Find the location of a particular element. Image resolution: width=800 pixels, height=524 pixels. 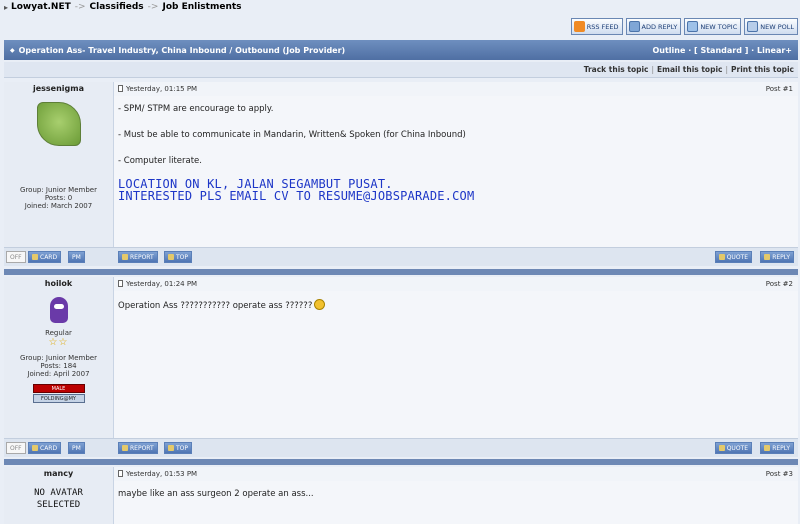

member-posts: Posts: 184 is located at coordinates (58, 366).